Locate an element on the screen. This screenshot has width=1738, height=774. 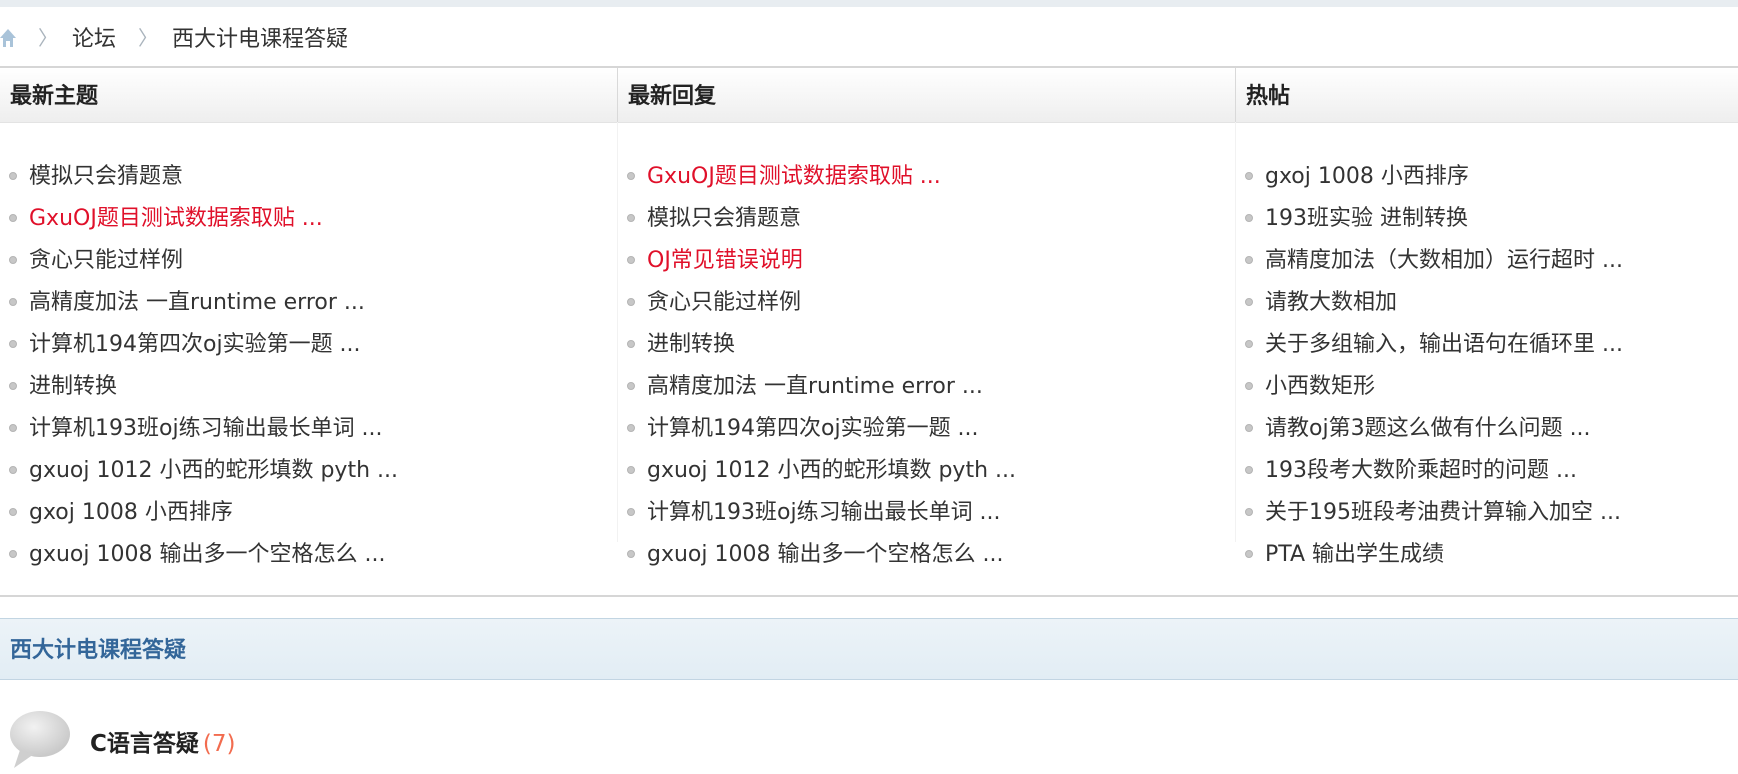
list-item: 193班实验 进制转换 is located at coordinates (1487, 219).